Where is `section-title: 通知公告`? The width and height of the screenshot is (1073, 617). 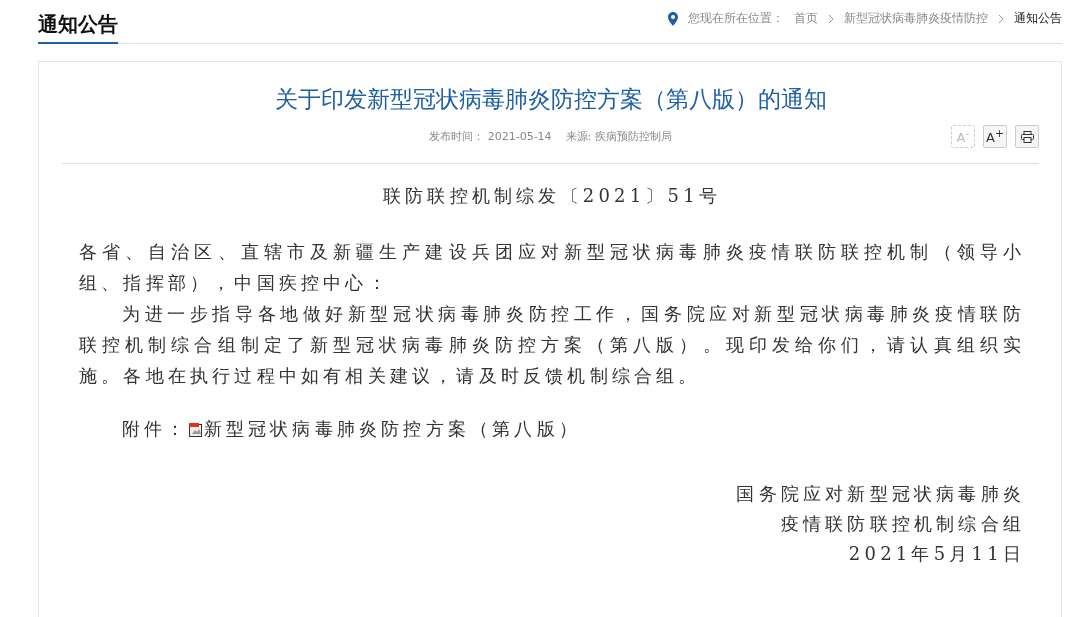 section-title: 通知公告 is located at coordinates (78, 27).